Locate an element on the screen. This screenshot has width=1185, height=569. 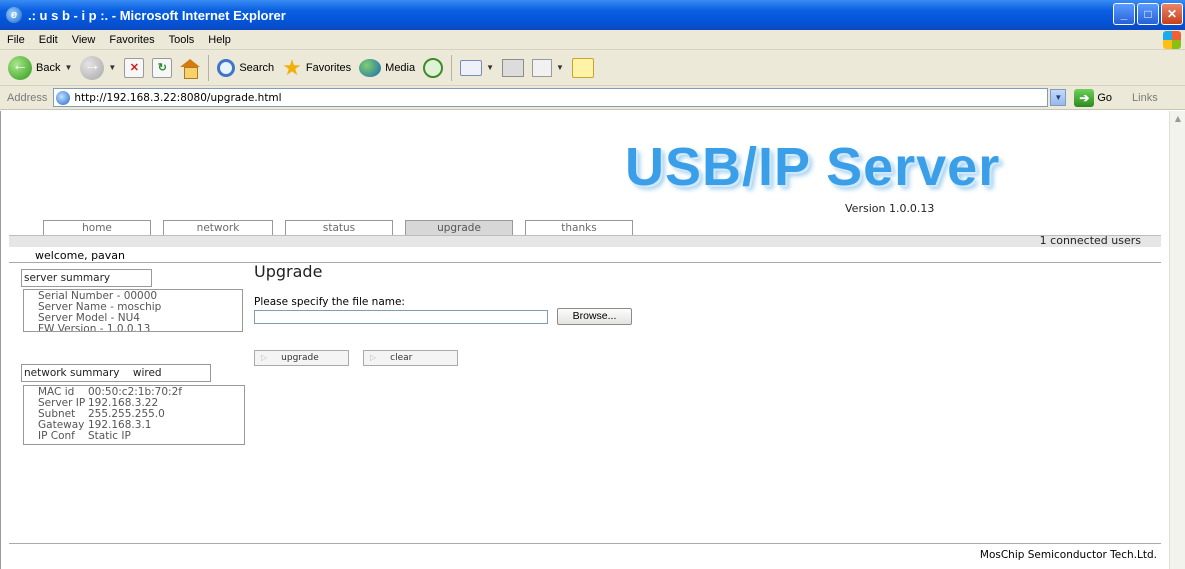
site-logo: USB/IP Server is located at coordinates (813, 167).